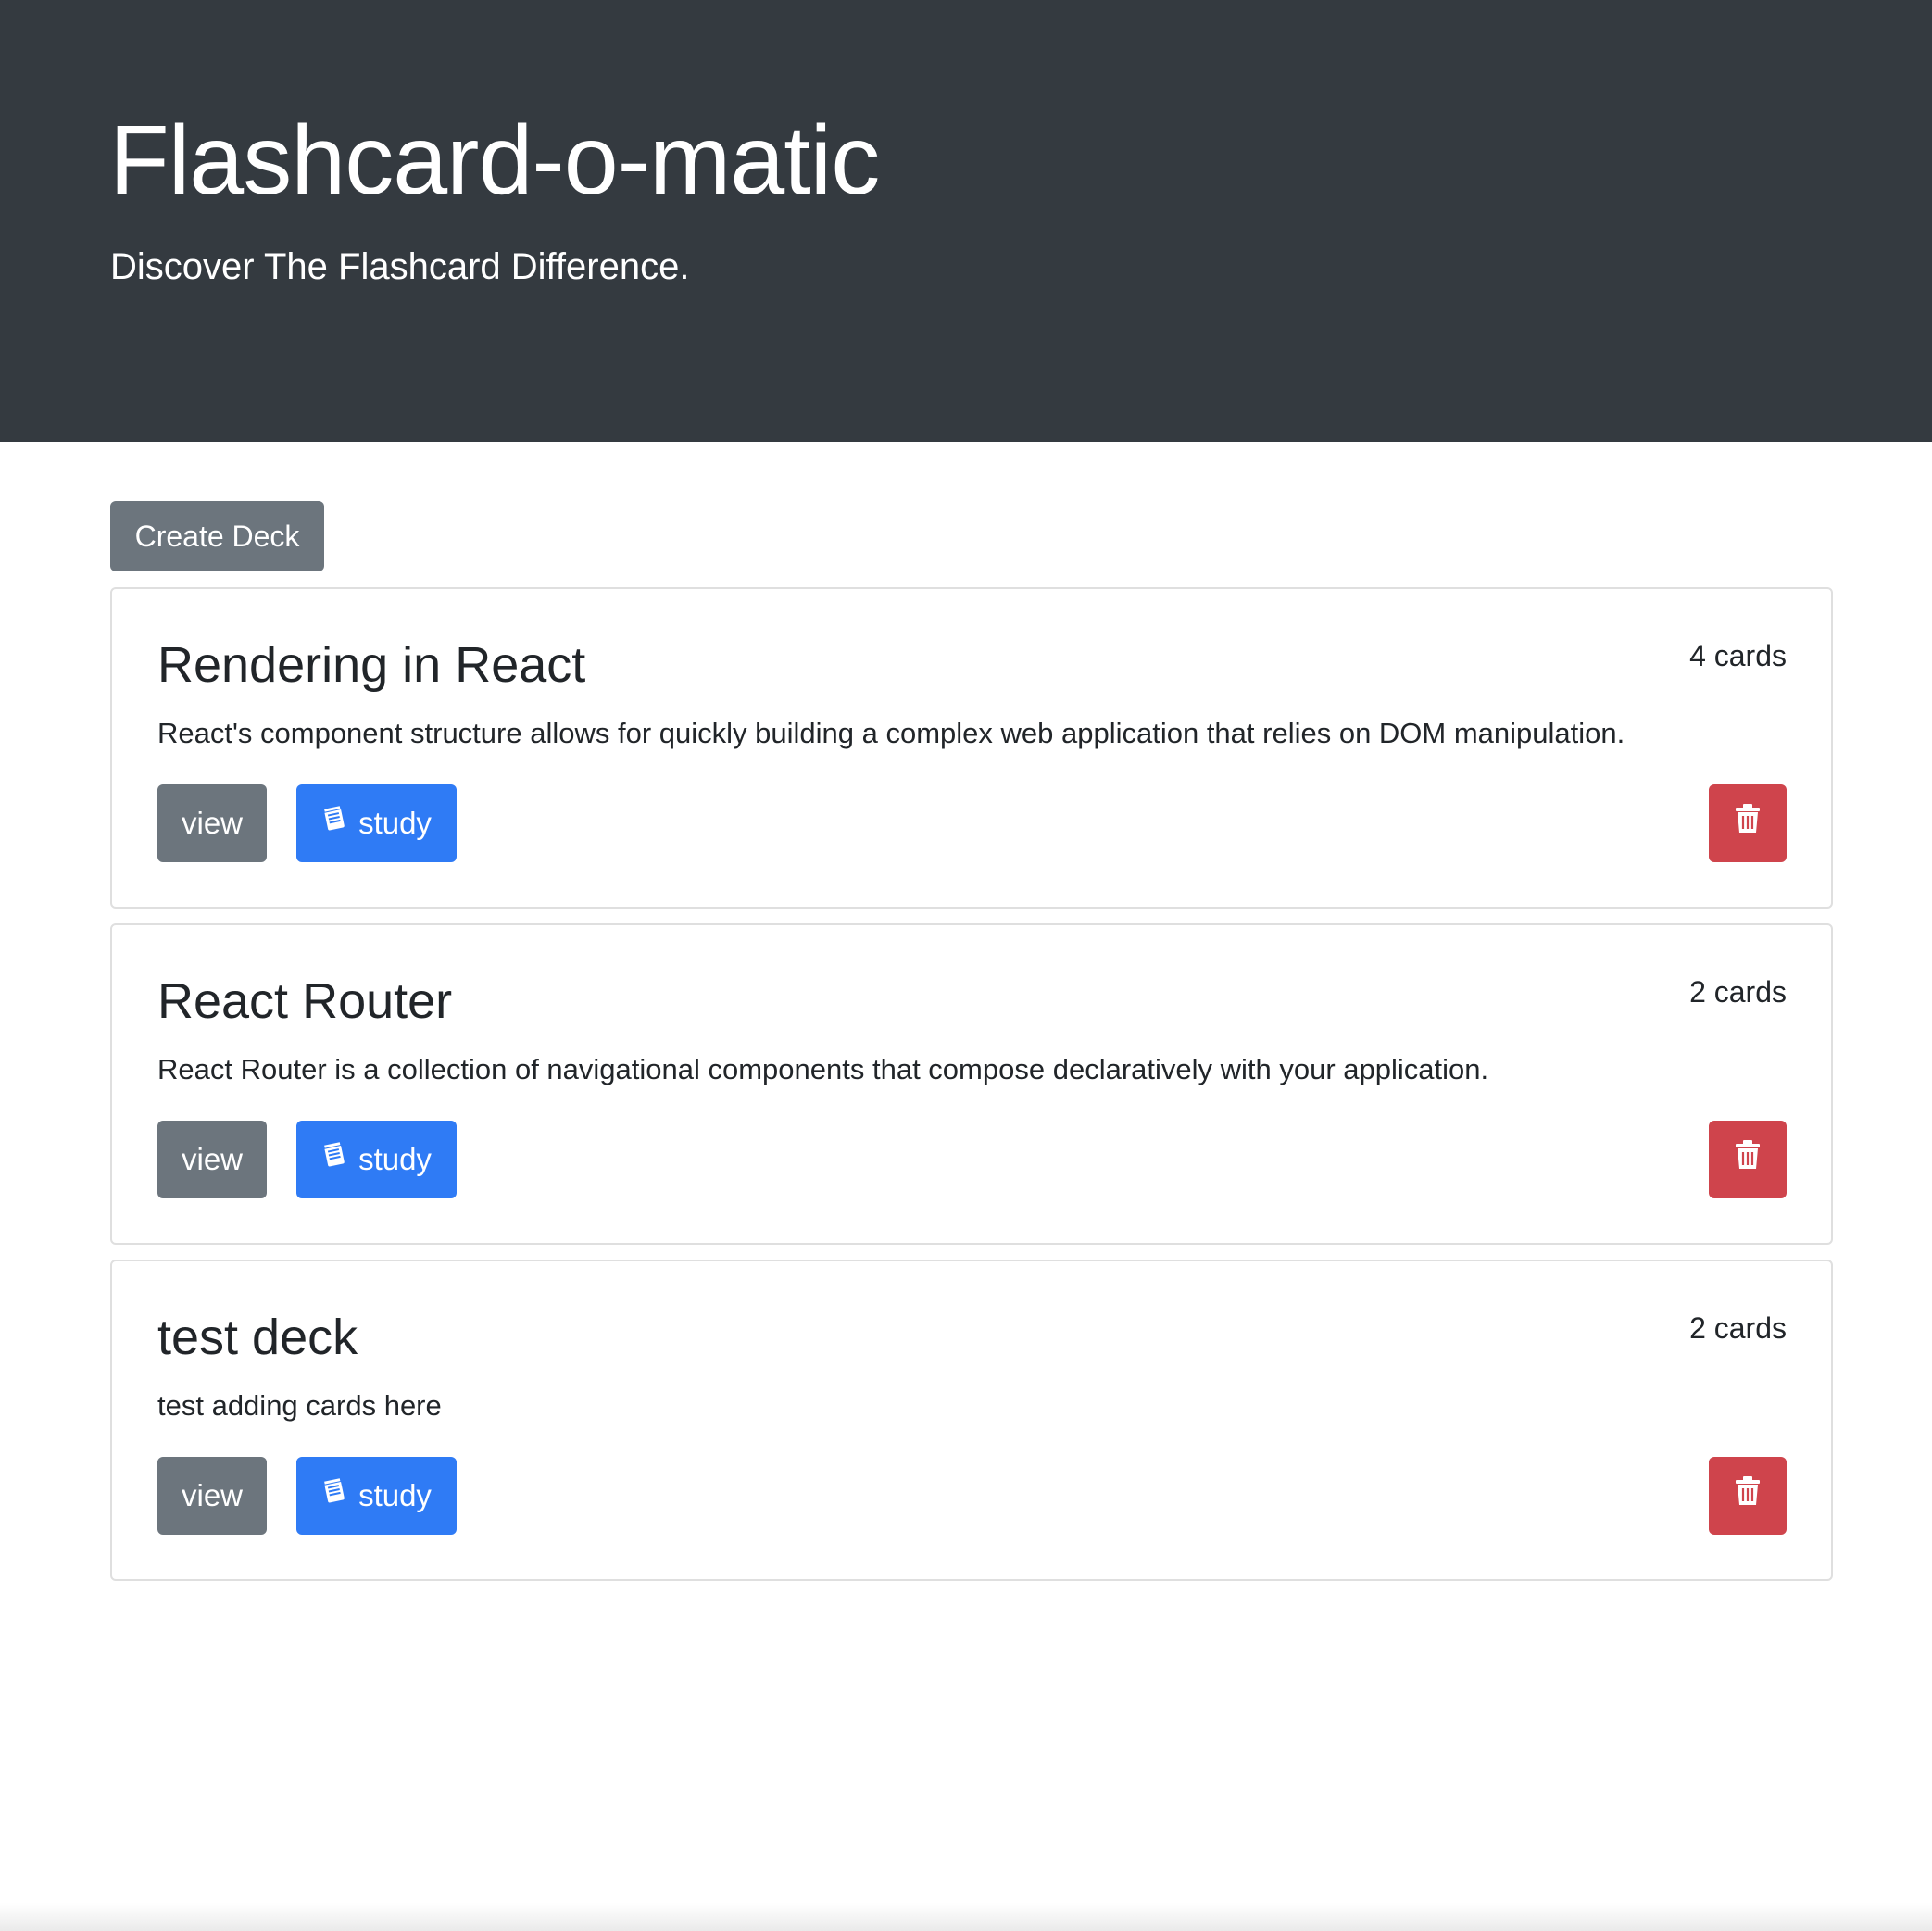 This screenshot has height=1931, width=1932. I want to click on create-deck-button: Create Deck, so click(217, 536).